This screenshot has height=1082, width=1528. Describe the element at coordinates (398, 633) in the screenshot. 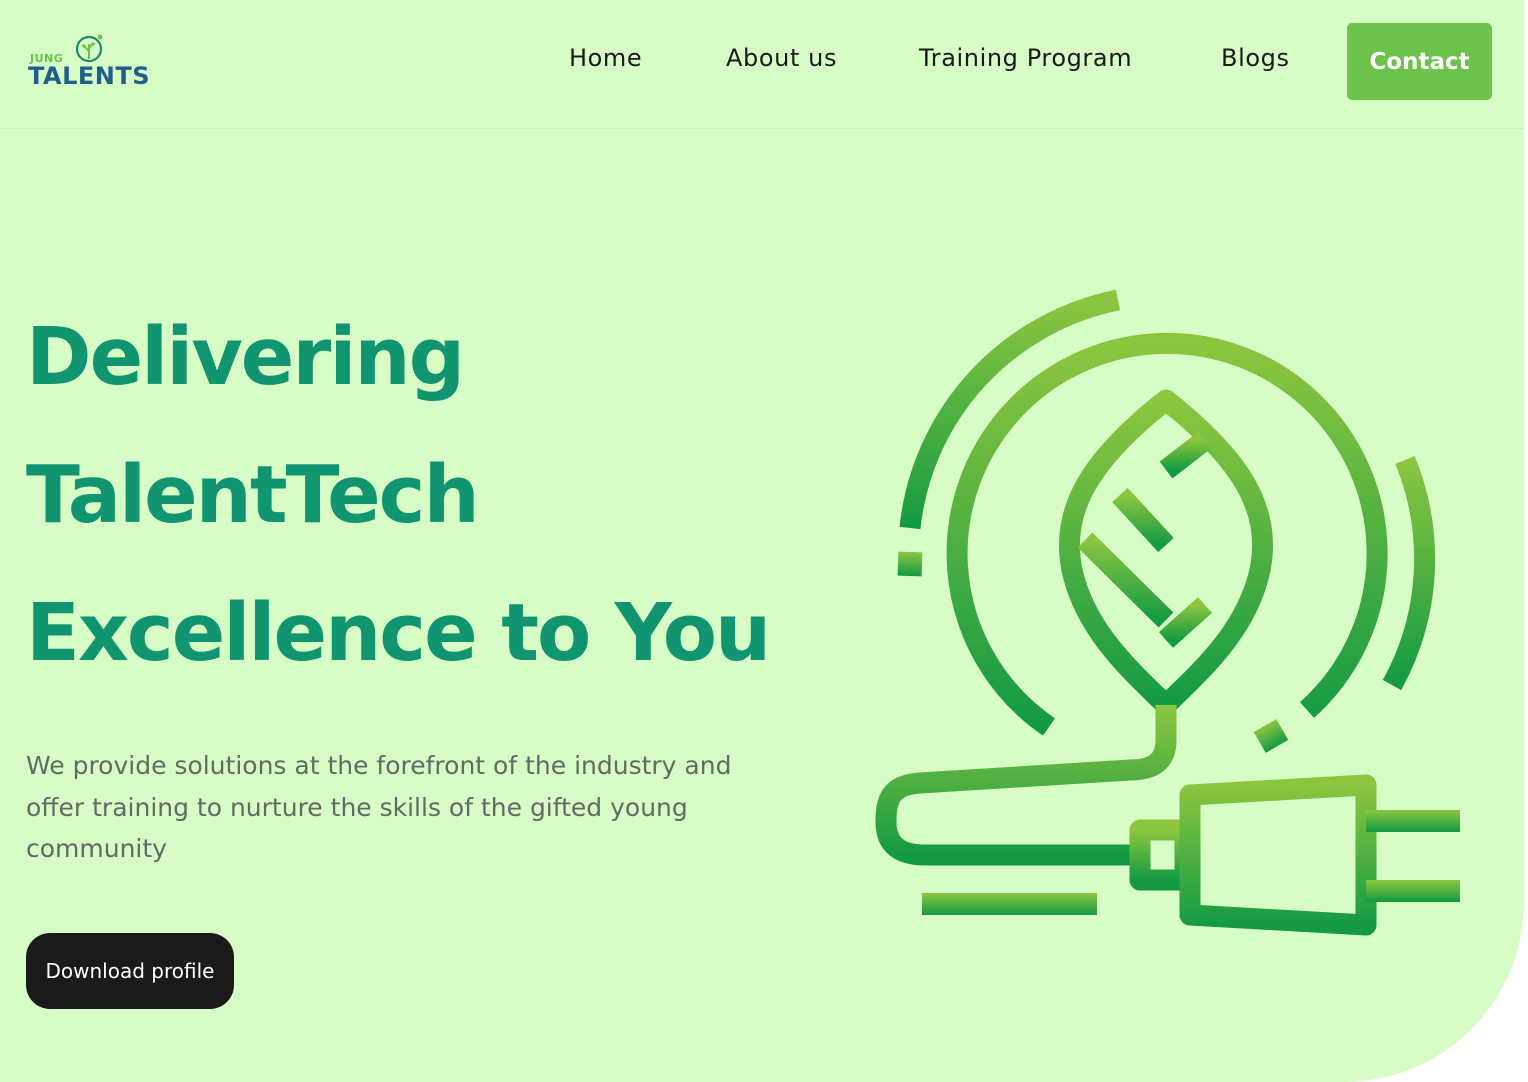

I see `hero-headline-line-3: Excellence to You` at that location.